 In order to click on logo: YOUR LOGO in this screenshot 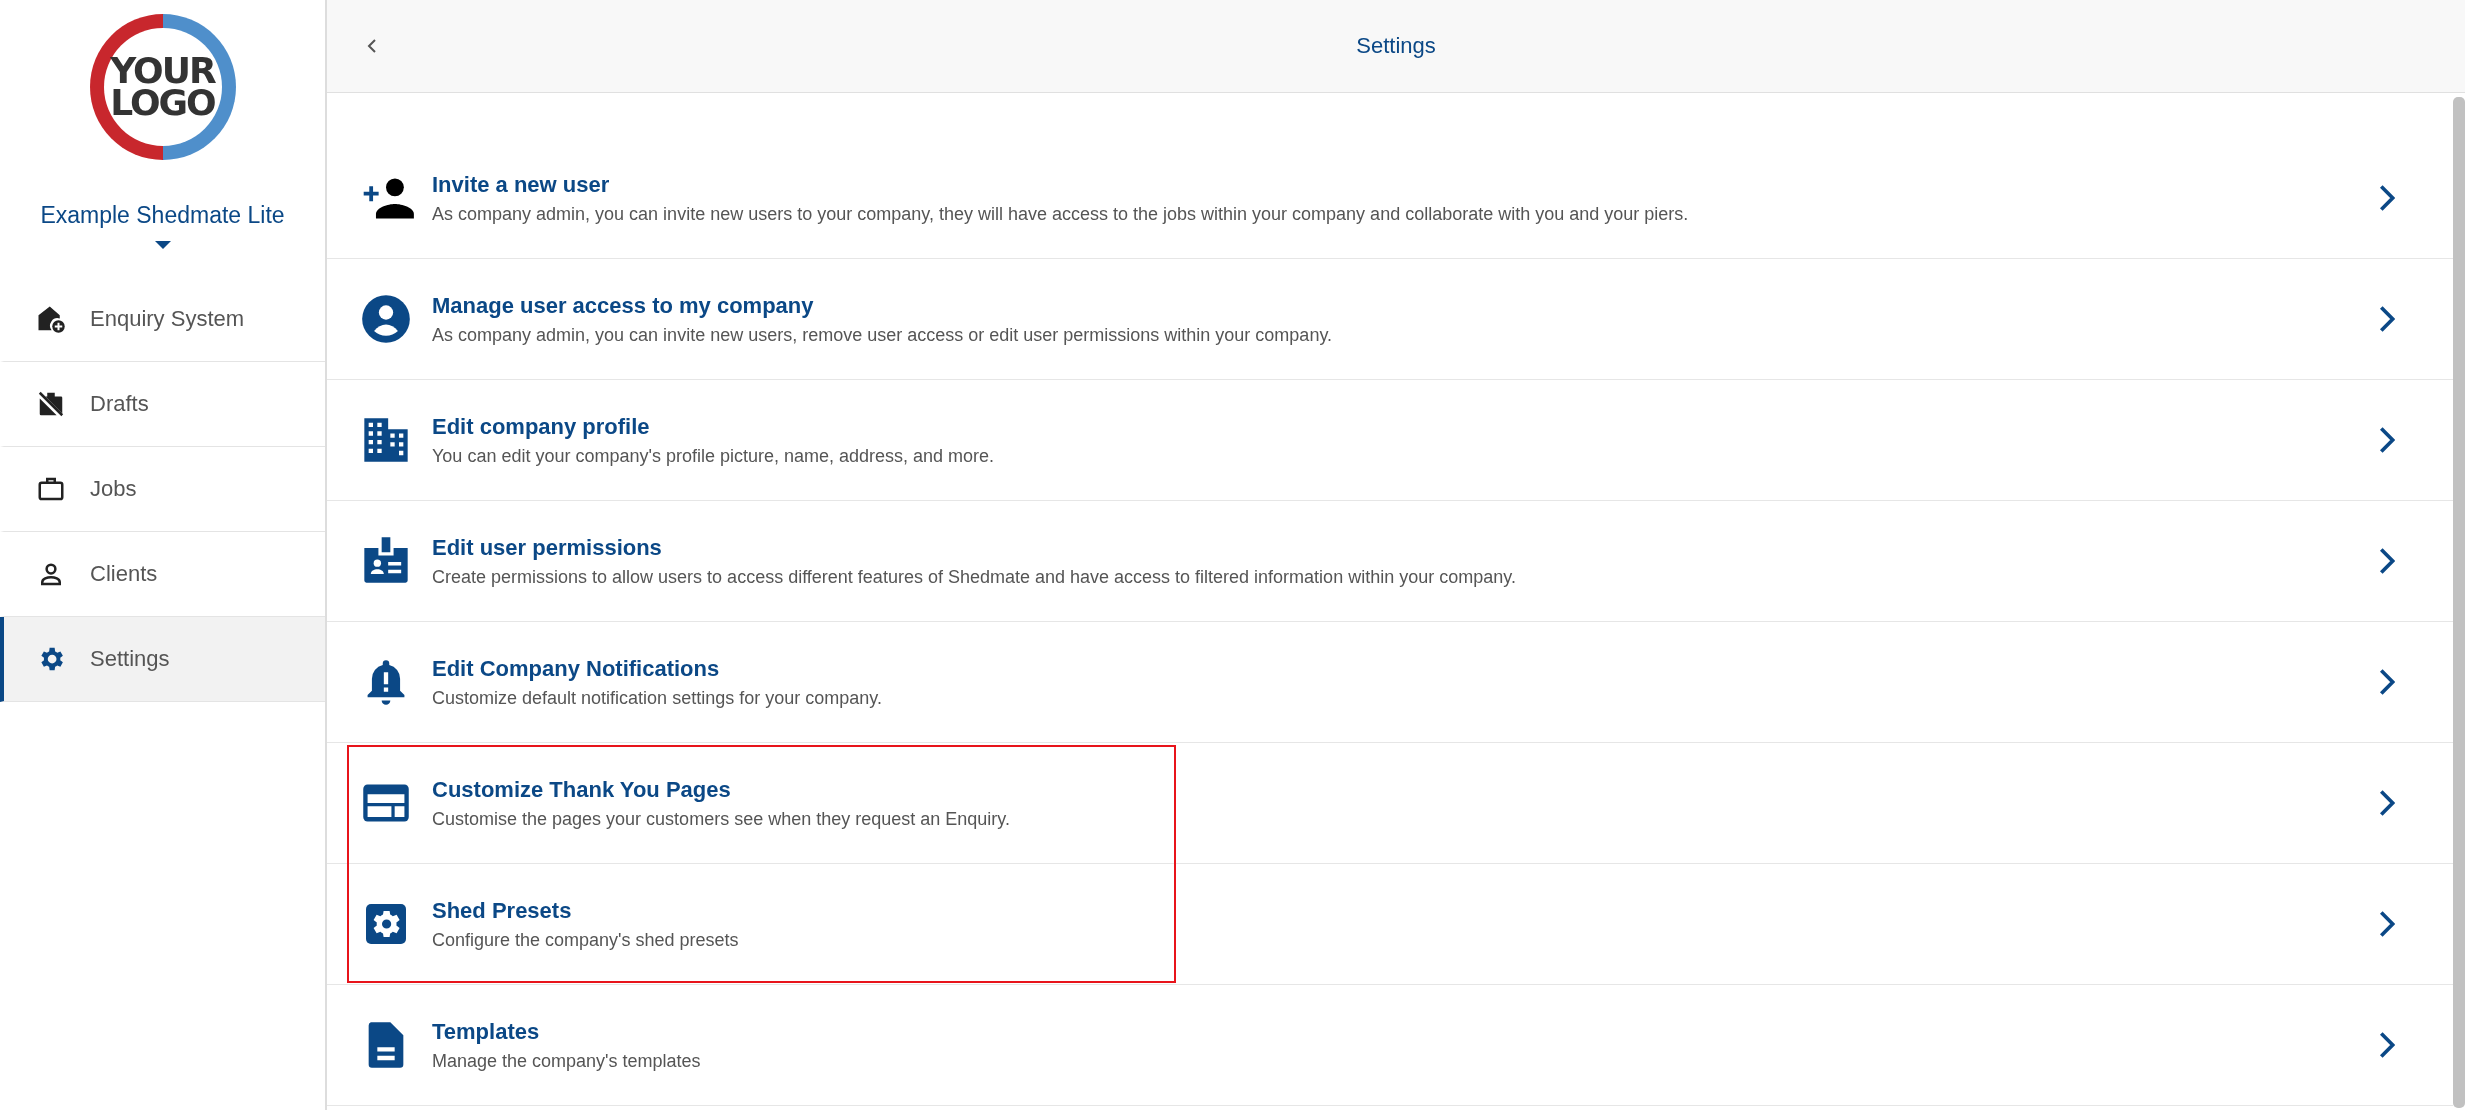, I will do `click(162, 87)`.